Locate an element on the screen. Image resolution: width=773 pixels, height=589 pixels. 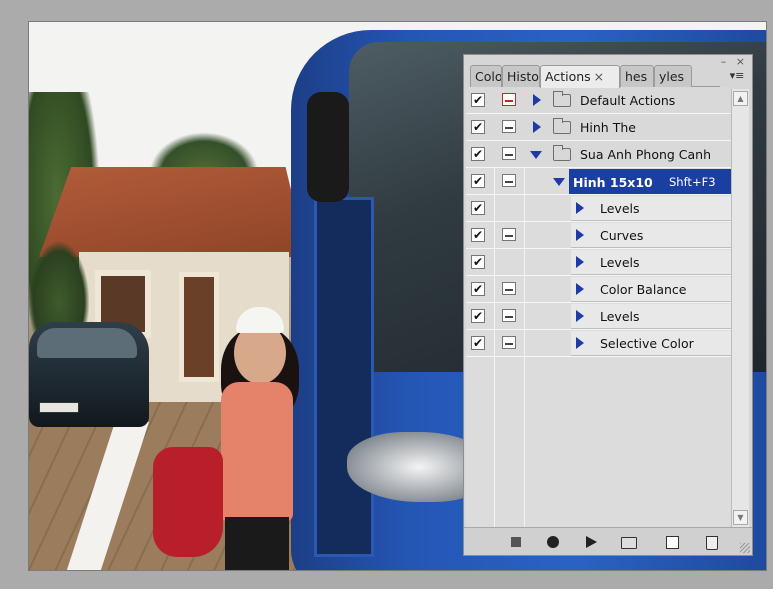
tab-label: hes is located at coordinates (636, 76).